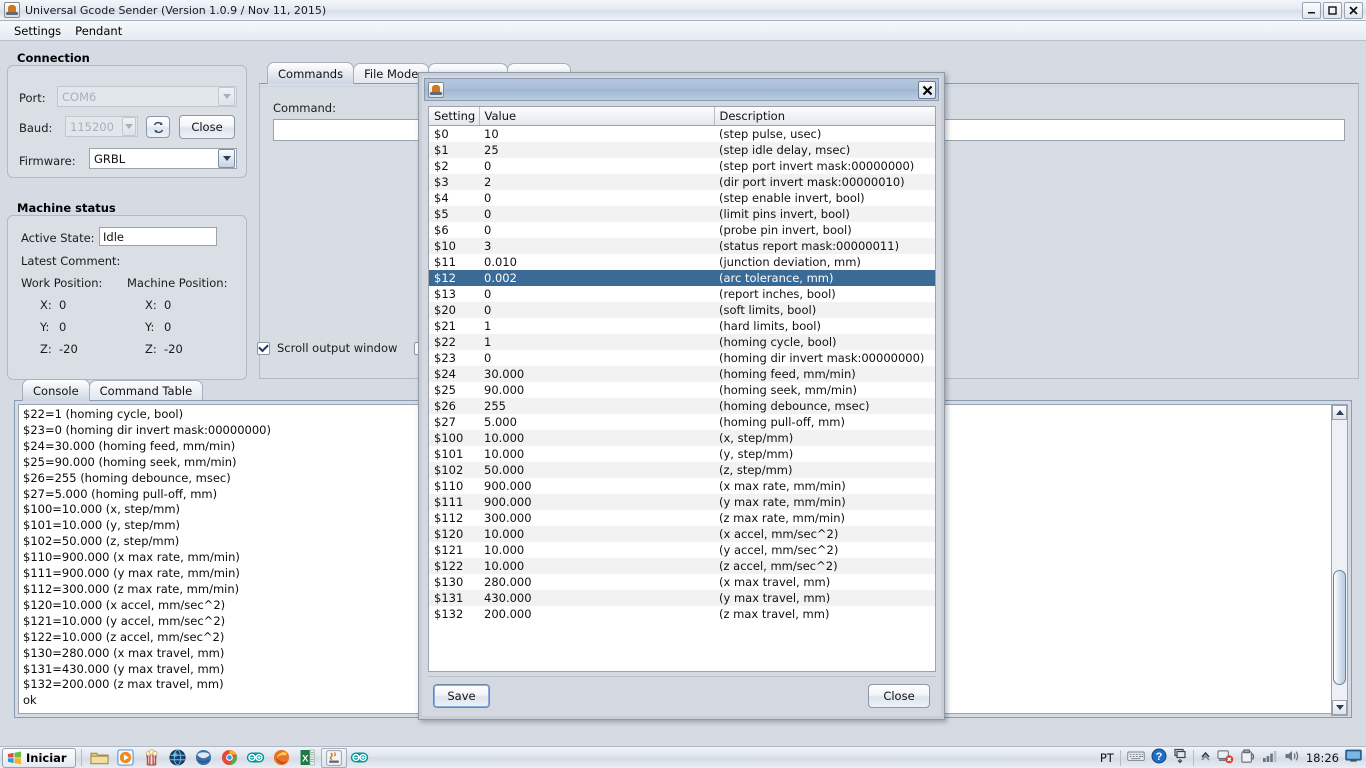 The height and width of the screenshot is (768, 1366). I want to click on dialog-close-label: Close, so click(899, 696).